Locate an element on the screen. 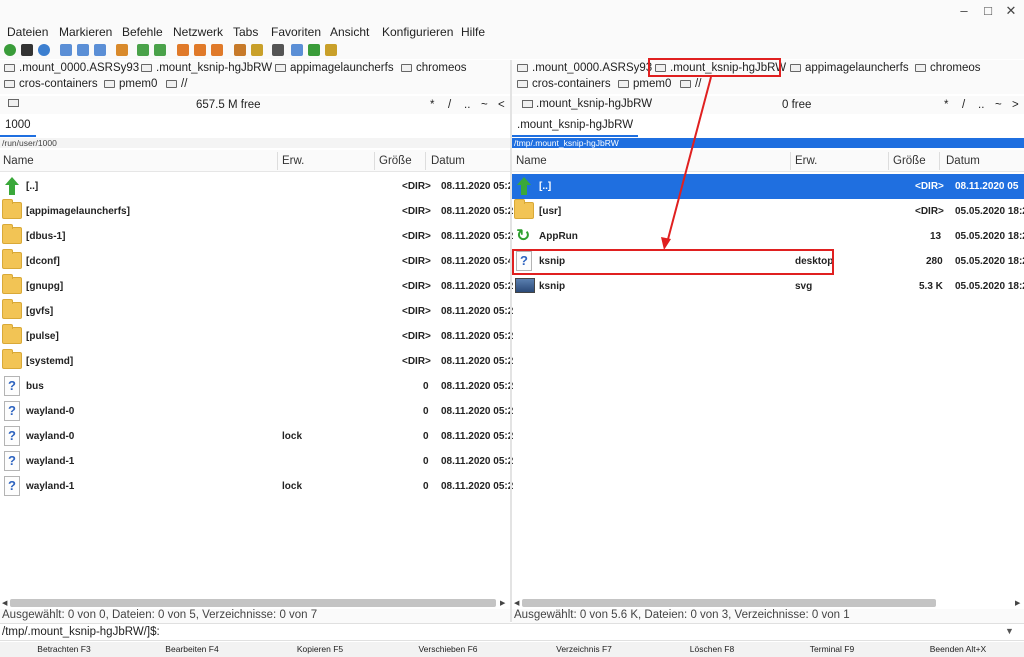 Image resolution: width=1024 pixels, height=657 pixels. right-nav-slash: / is located at coordinates (963, 105).